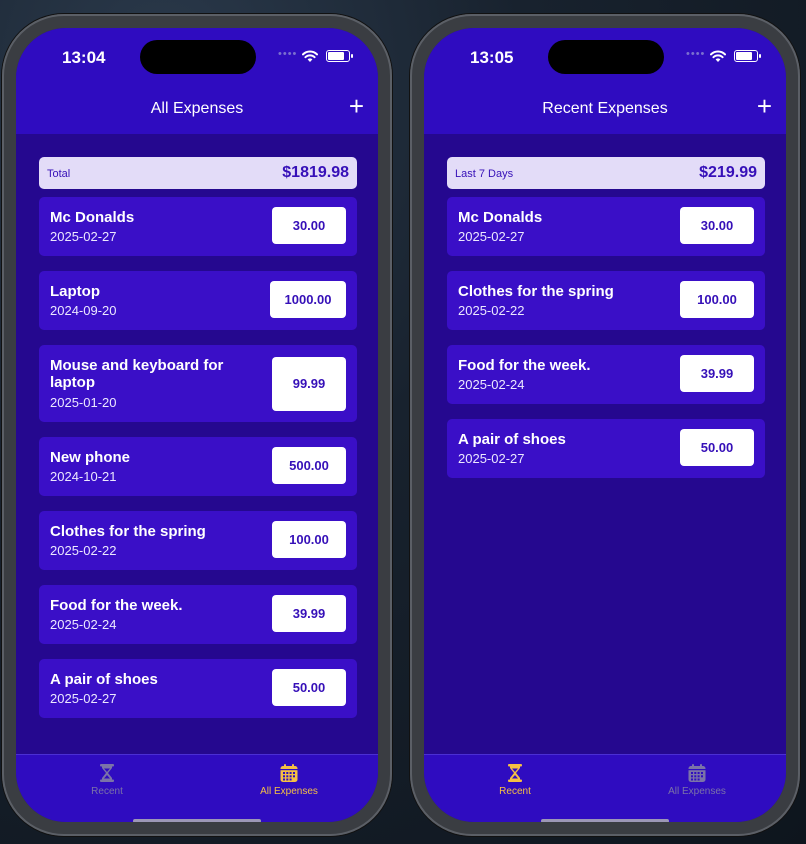 This screenshot has height=844, width=806. I want to click on expense-item: New phone 2024-10-21 500.00, so click(198, 466).